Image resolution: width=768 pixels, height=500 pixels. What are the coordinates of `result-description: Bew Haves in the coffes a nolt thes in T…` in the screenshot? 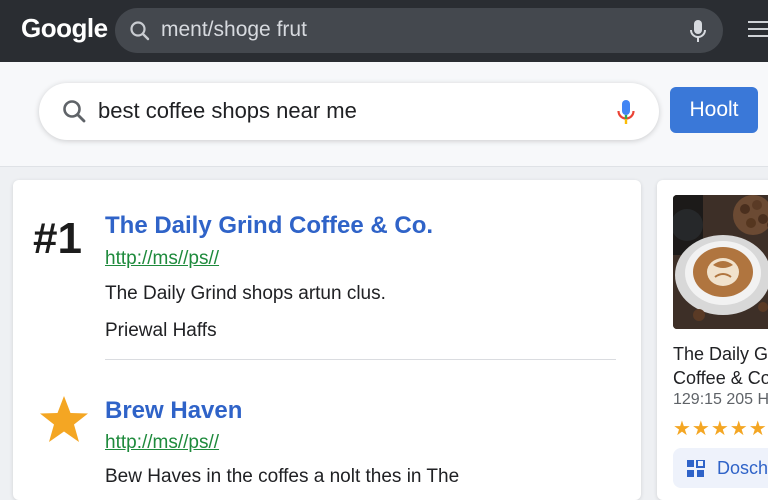 It's located at (282, 476).